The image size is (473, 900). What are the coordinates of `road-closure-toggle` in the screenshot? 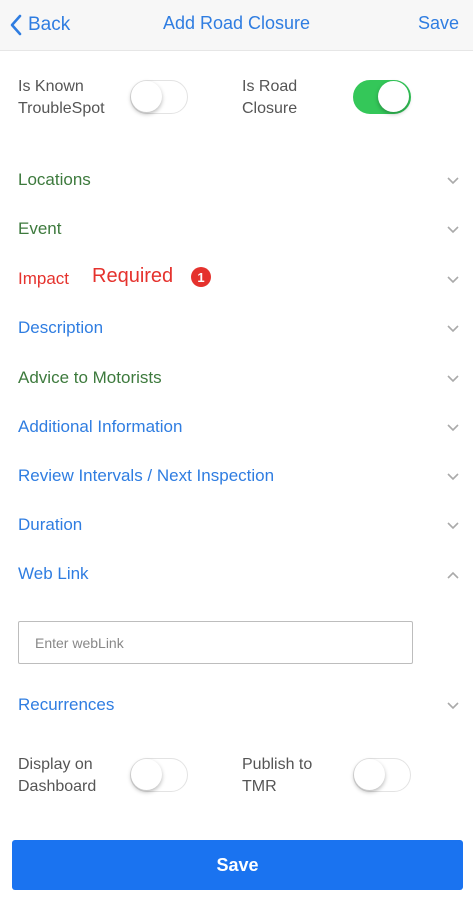 It's located at (382, 97).